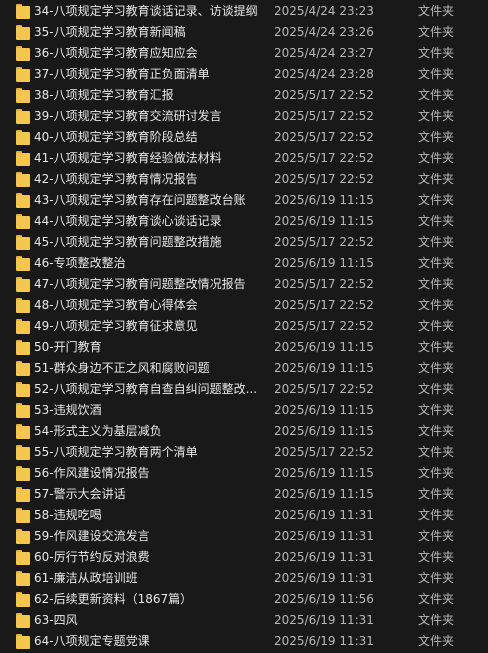 The image size is (488, 653). What do you see at coordinates (244, 515) in the screenshot?
I see `file-row: 58-违规吃喝 2025/6/19 11:31 文件夹` at bounding box center [244, 515].